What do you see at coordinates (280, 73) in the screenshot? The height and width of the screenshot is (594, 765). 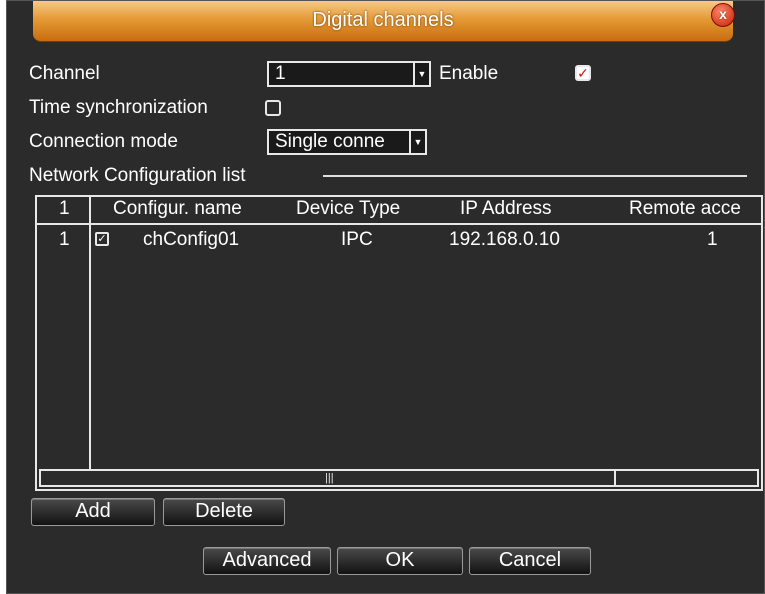 I see `channel-select-value: 1` at bounding box center [280, 73].